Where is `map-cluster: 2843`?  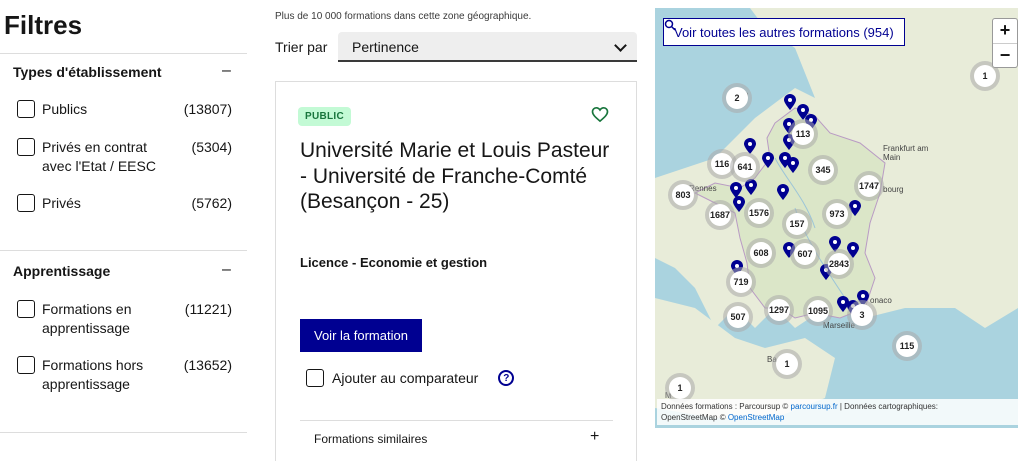 map-cluster: 2843 is located at coordinates (839, 264).